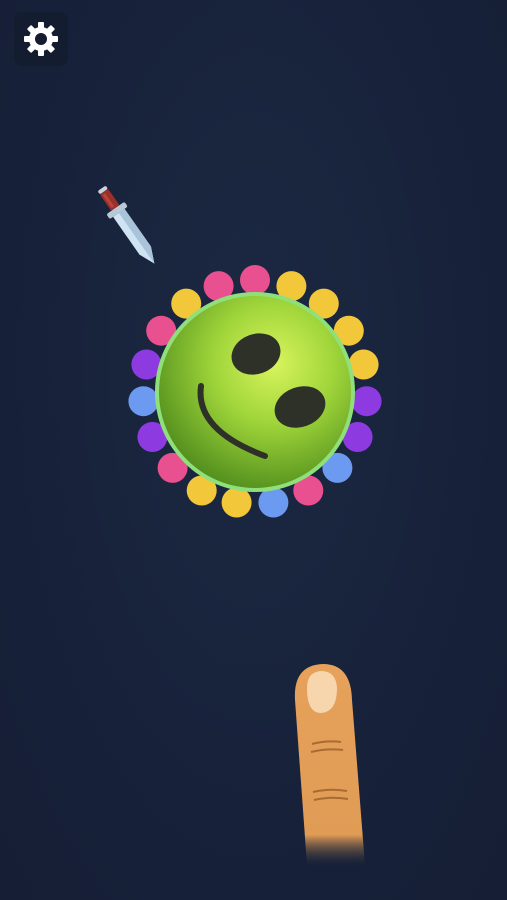 This screenshot has width=507, height=900. Describe the element at coordinates (126, 225) in the screenshot. I see `knife-icon` at that location.